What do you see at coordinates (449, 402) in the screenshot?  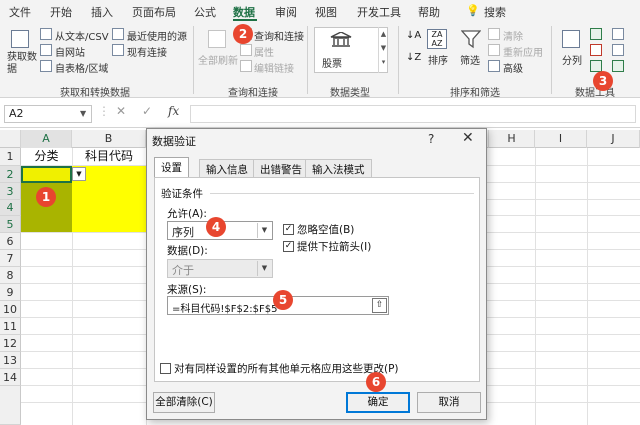 I see `cancel-button: 取消` at bounding box center [449, 402].